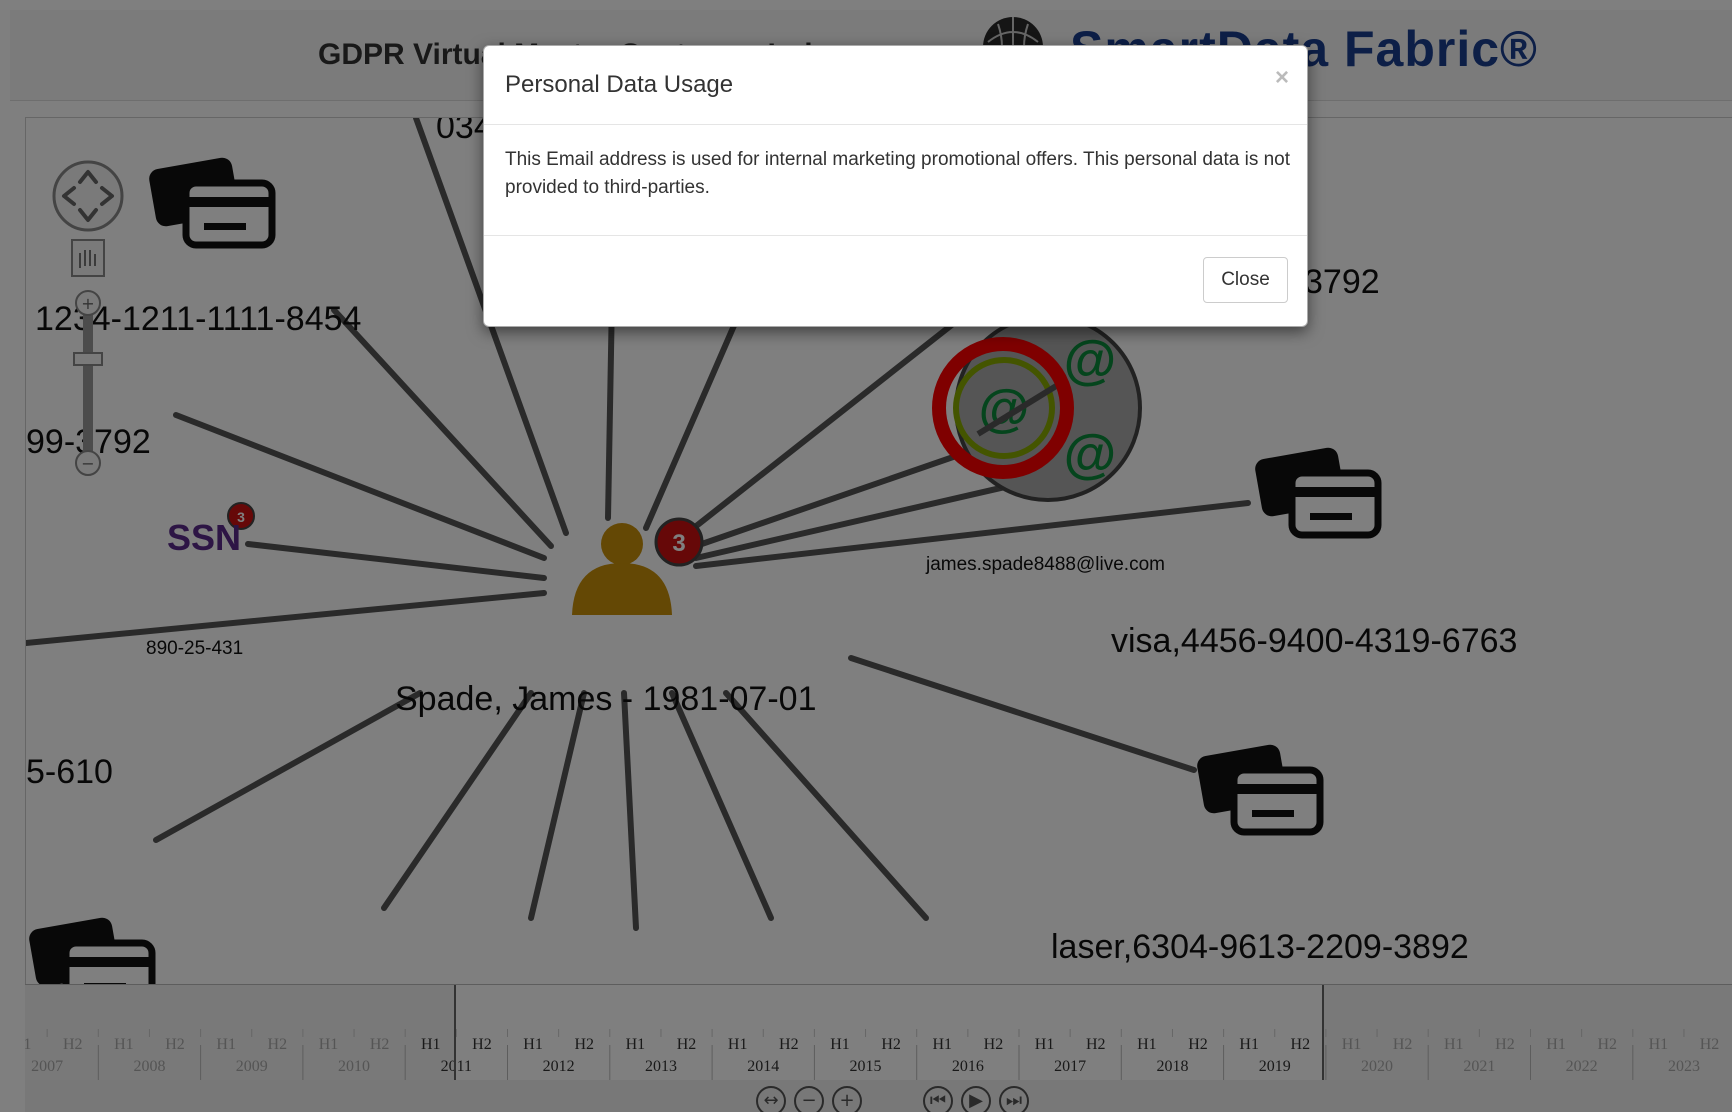  I want to click on close-icon: ×, so click(1282, 78).